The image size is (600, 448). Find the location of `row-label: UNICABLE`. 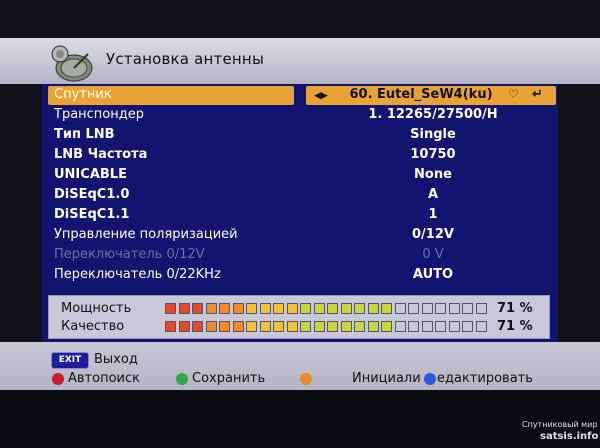

row-label: UNICABLE is located at coordinates (90, 174).